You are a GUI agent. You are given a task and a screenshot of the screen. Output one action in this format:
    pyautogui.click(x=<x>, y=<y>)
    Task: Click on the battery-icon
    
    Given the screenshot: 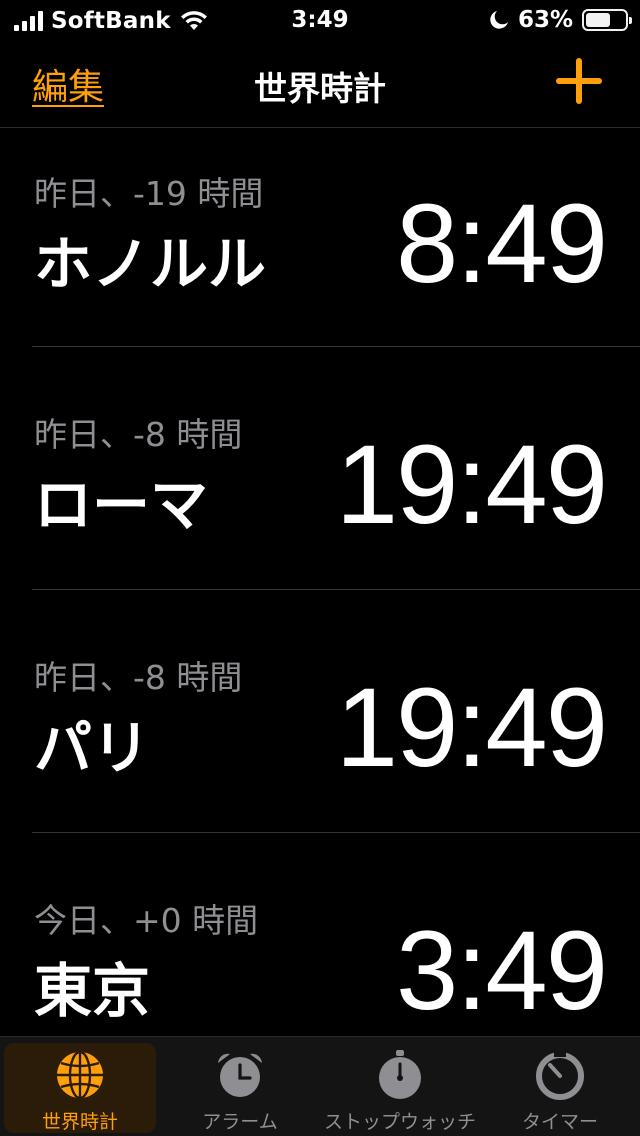 What is the action you would take?
    pyautogui.click(x=607, y=20)
    